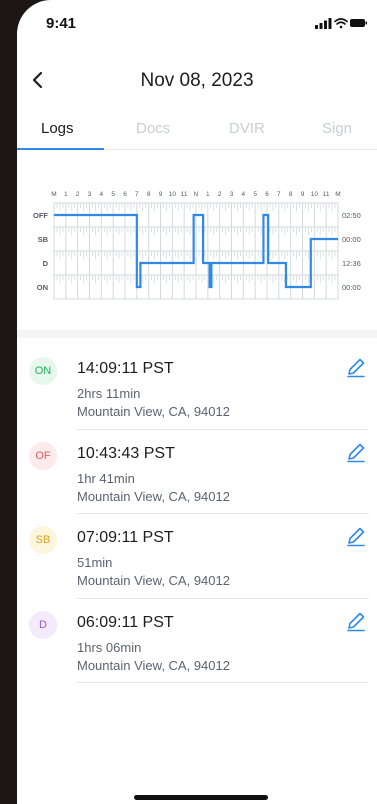  Describe the element at coordinates (197, 23) in the screenshot. I see `status-bar: 9:41` at that location.